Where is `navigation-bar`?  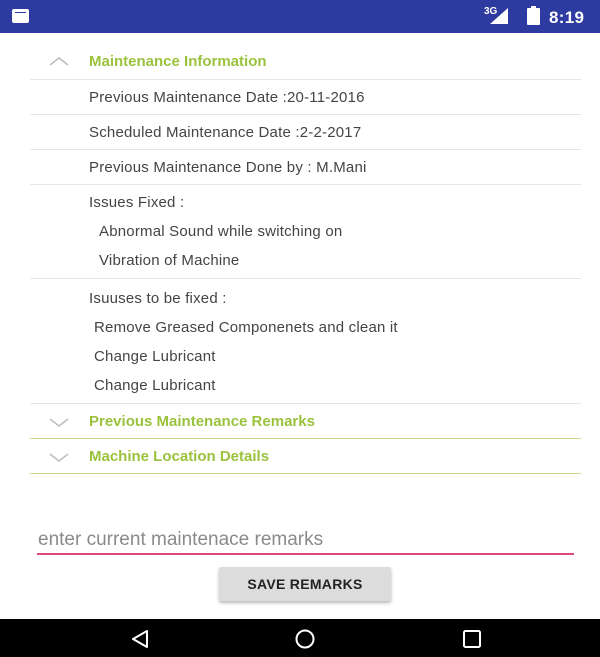
navigation-bar is located at coordinates (300, 638).